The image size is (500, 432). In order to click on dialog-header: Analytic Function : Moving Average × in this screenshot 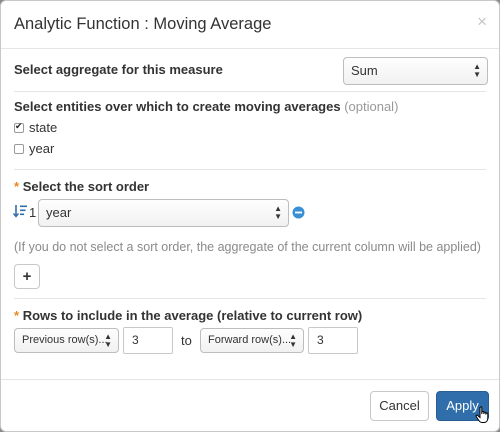, I will do `click(250, 25)`.